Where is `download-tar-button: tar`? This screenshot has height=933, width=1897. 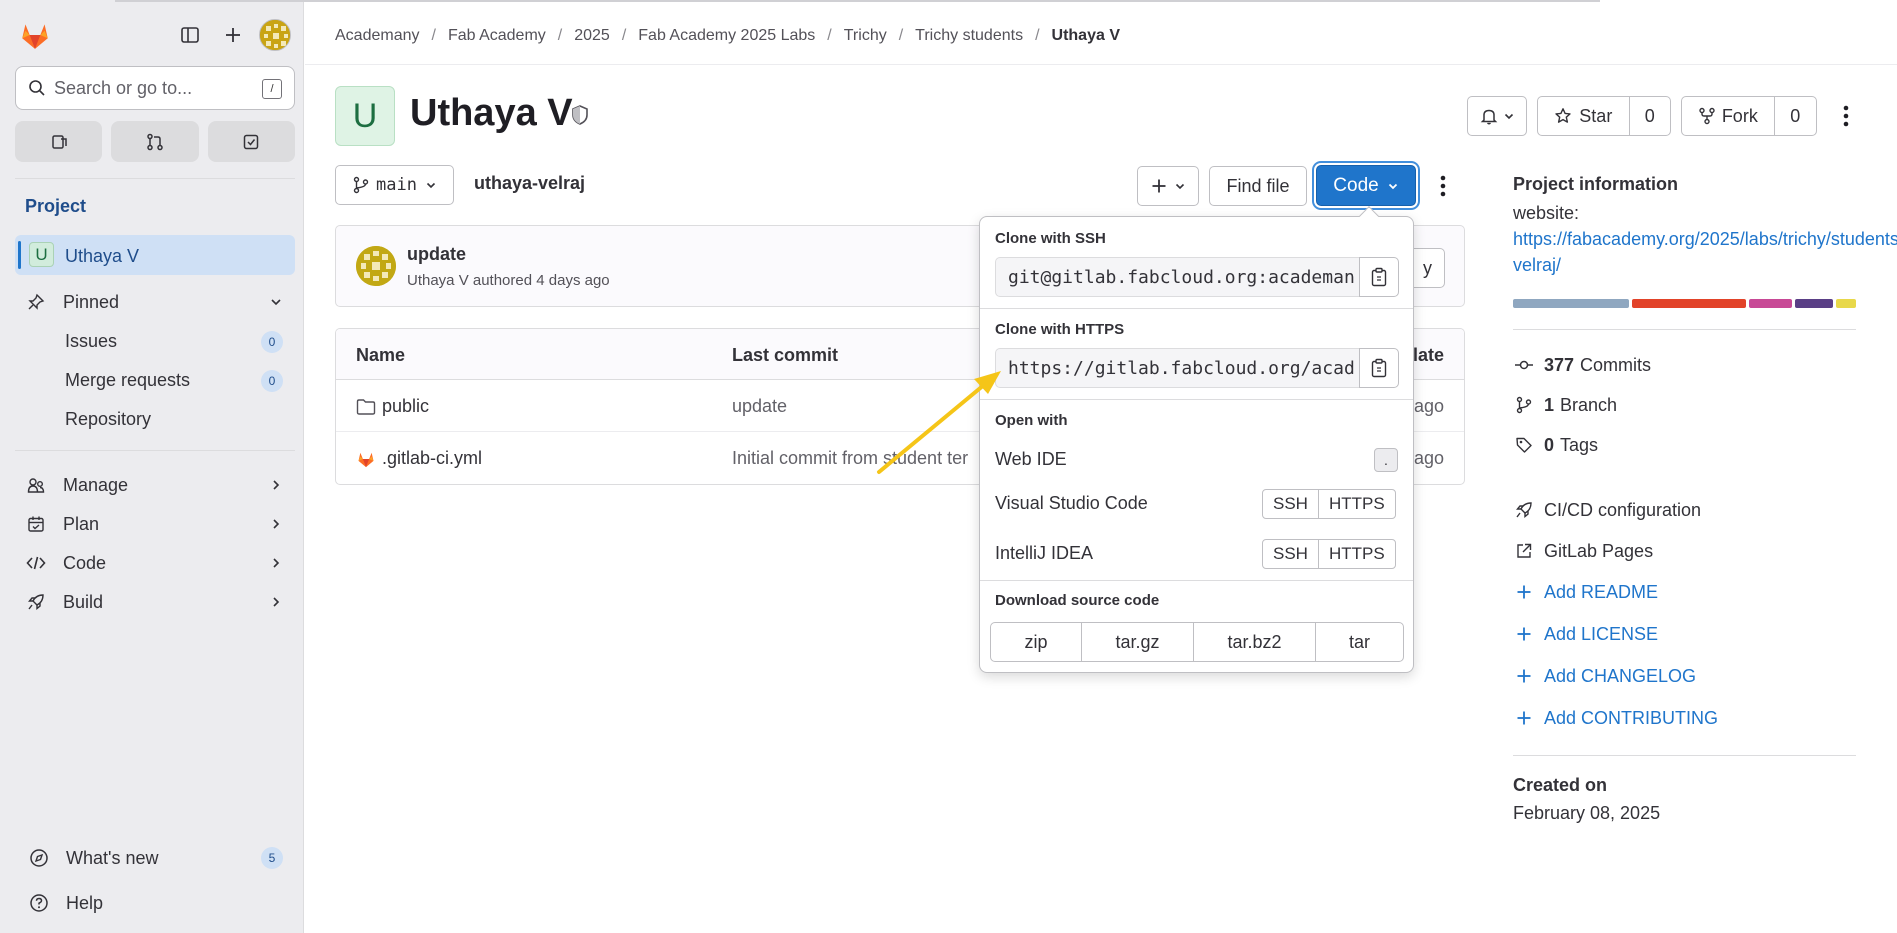
download-tar-button: tar is located at coordinates (1359, 642).